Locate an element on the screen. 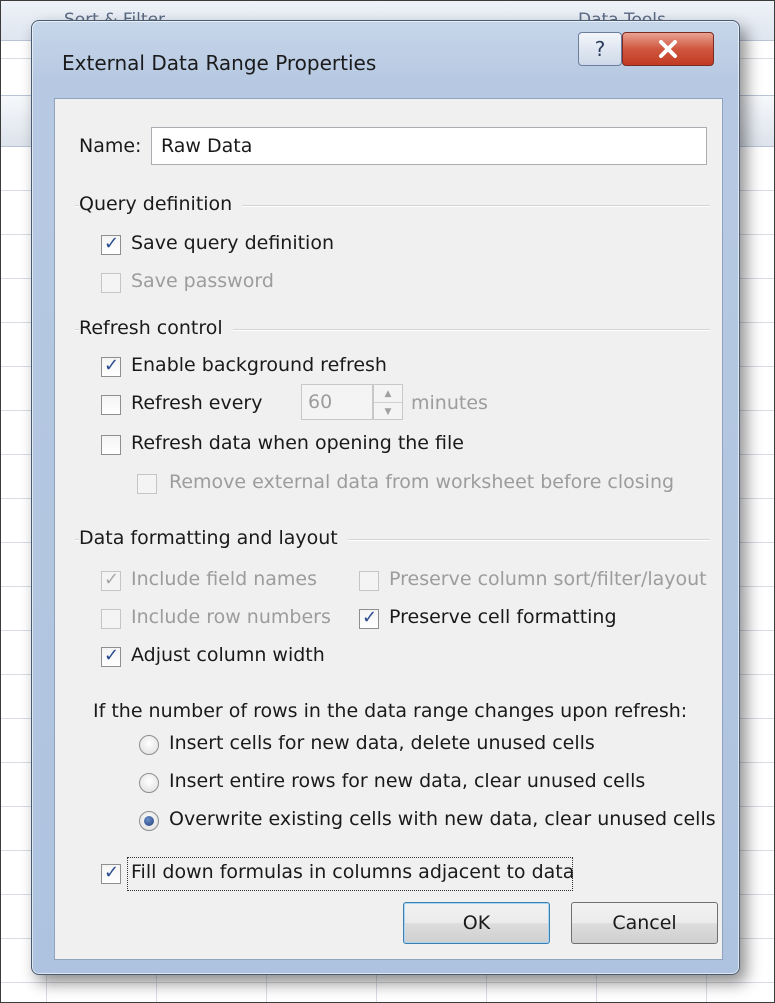 This screenshot has height=1003, width=775. refresh-minutes-spinner: ▲ ▼ is located at coordinates (388, 402).